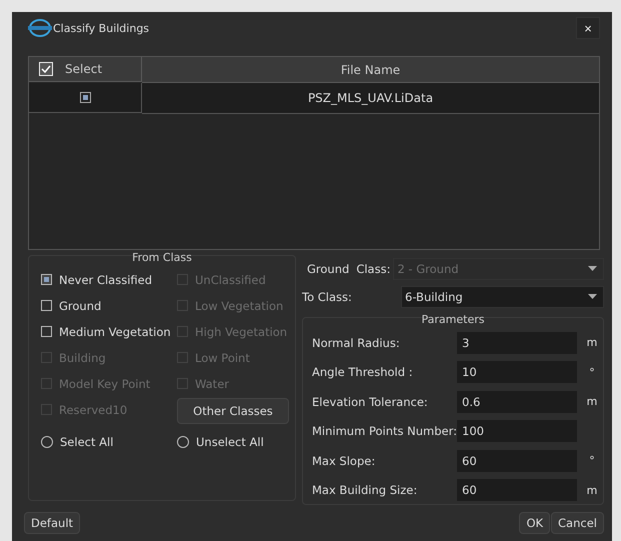 The height and width of the screenshot is (541, 621). I want to click on ok-button: OK, so click(534, 523).